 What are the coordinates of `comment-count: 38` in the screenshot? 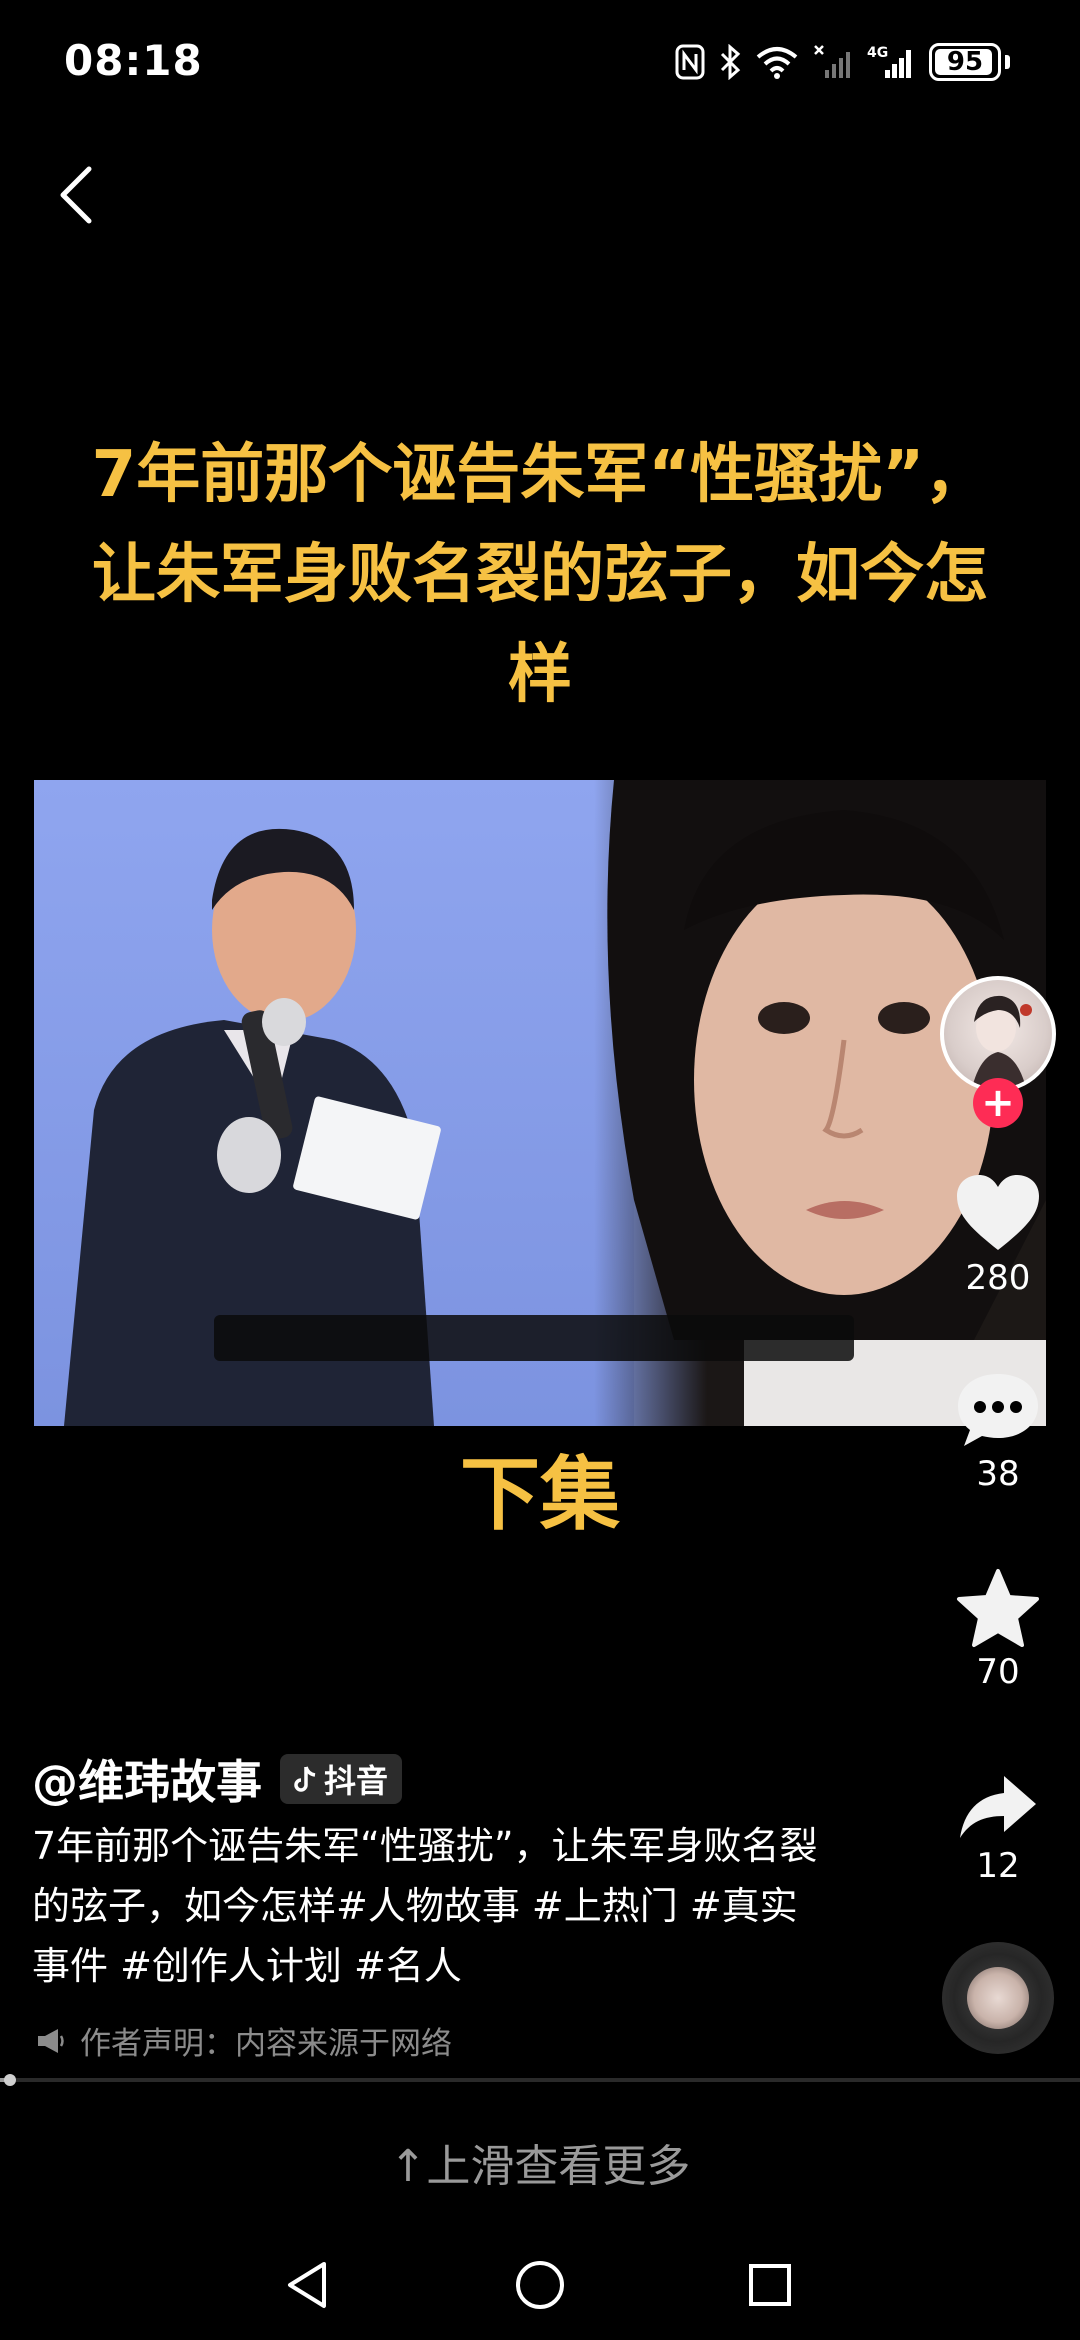 It's located at (998, 1474).